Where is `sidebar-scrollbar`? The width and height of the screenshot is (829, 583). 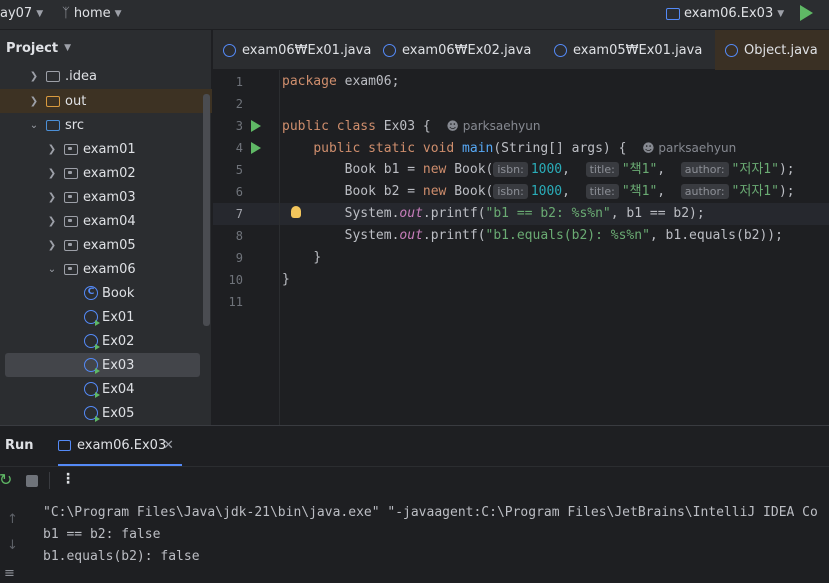
sidebar-scrollbar is located at coordinates (206, 210).